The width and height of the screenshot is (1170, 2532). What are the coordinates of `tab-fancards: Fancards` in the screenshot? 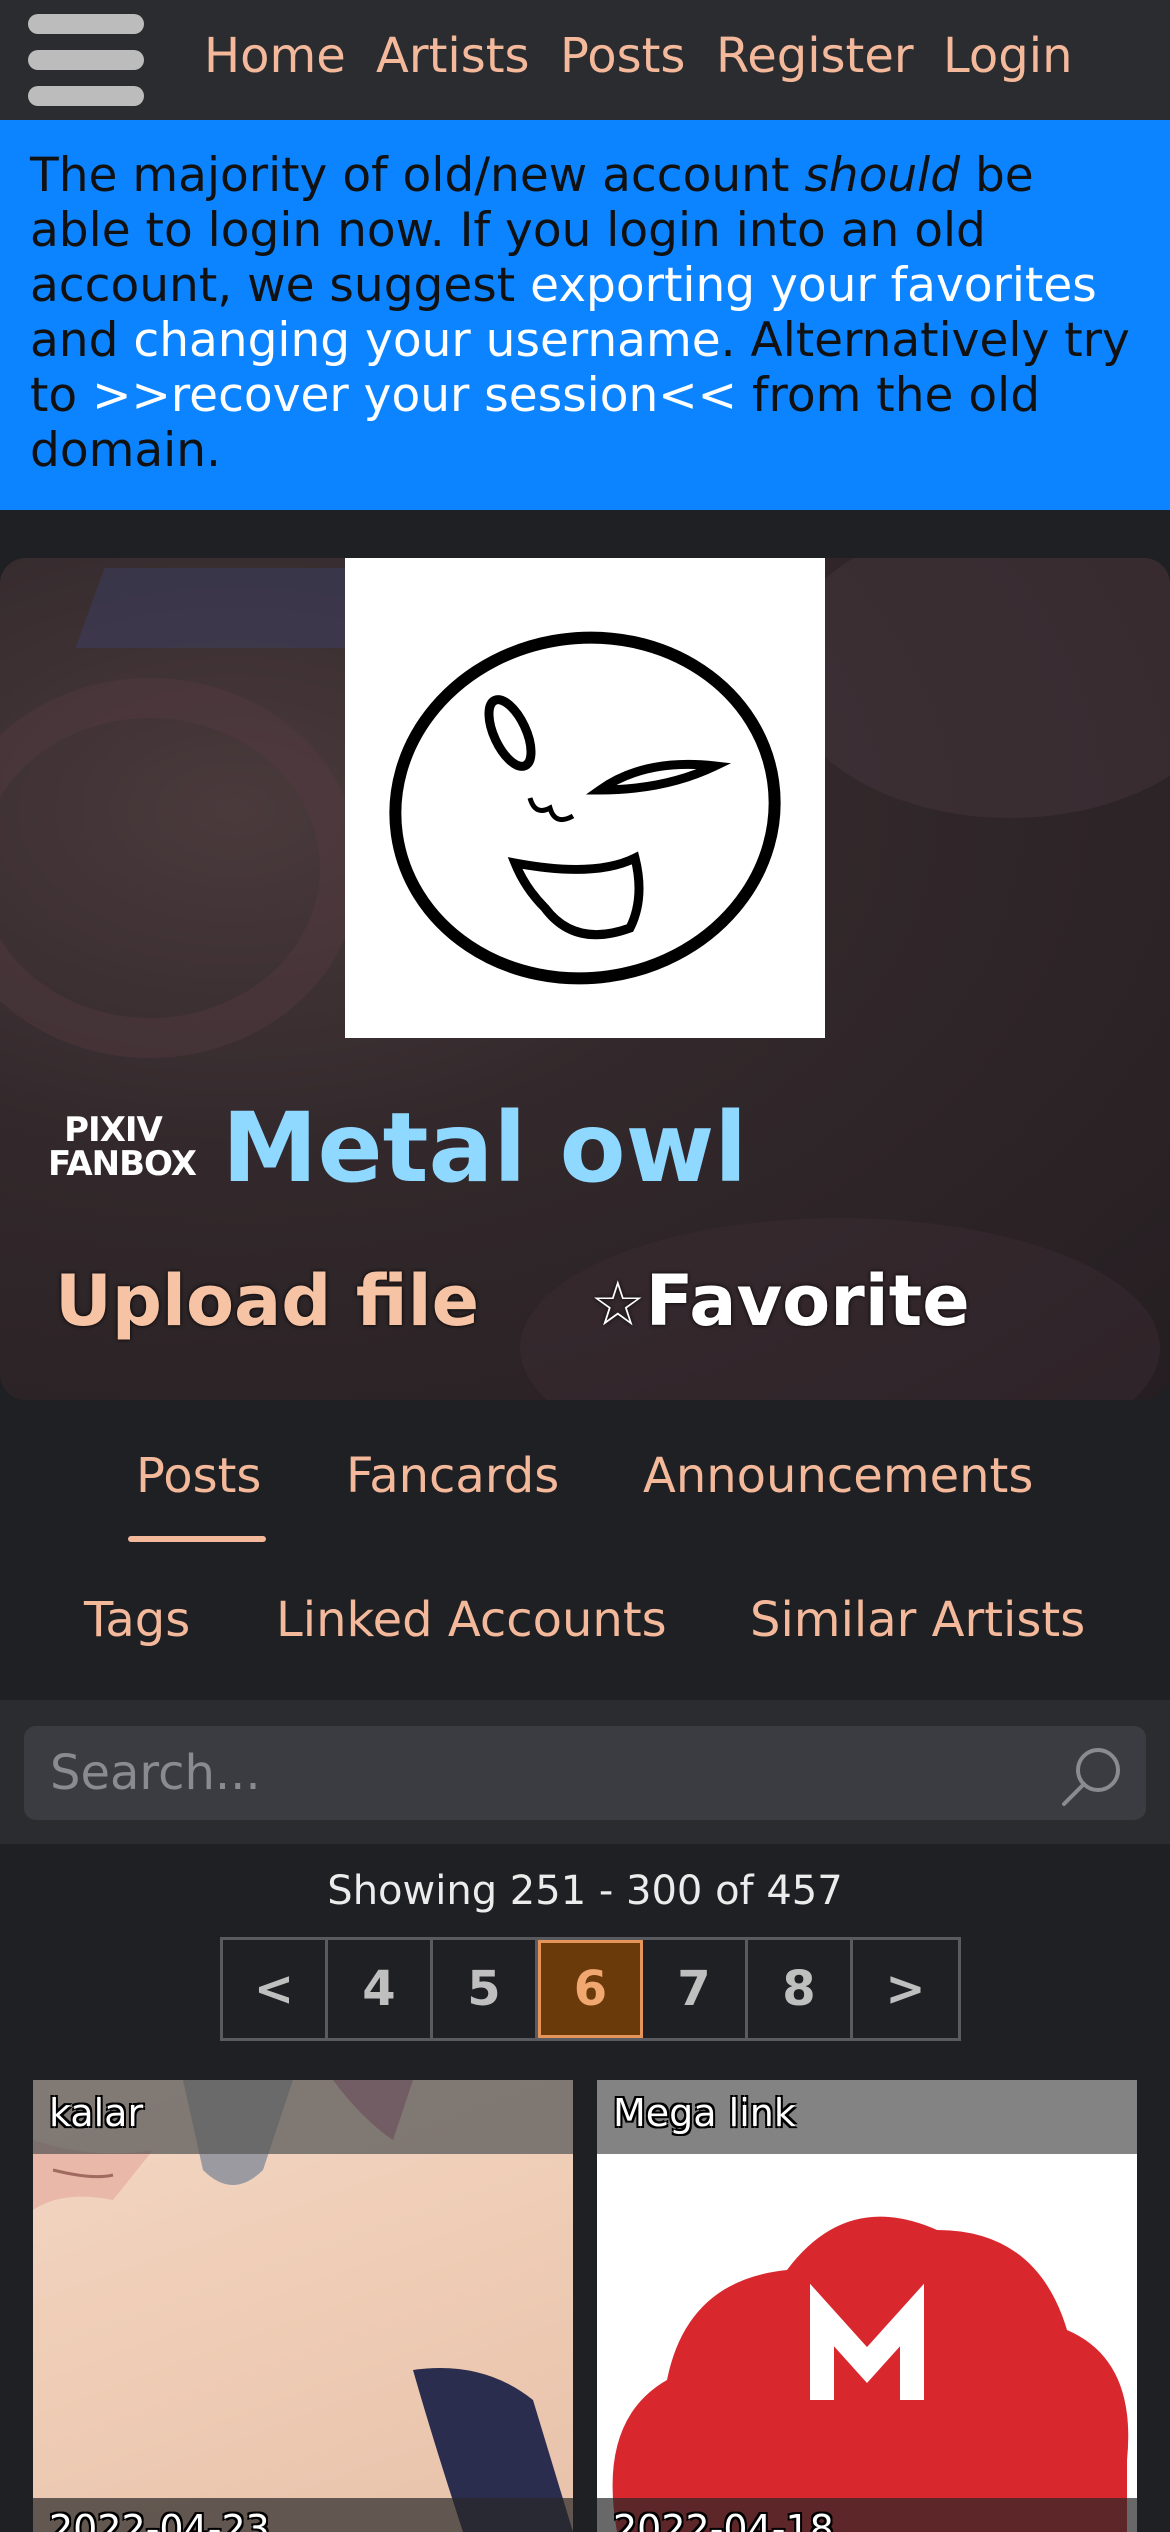 It's located at (452, 1476).